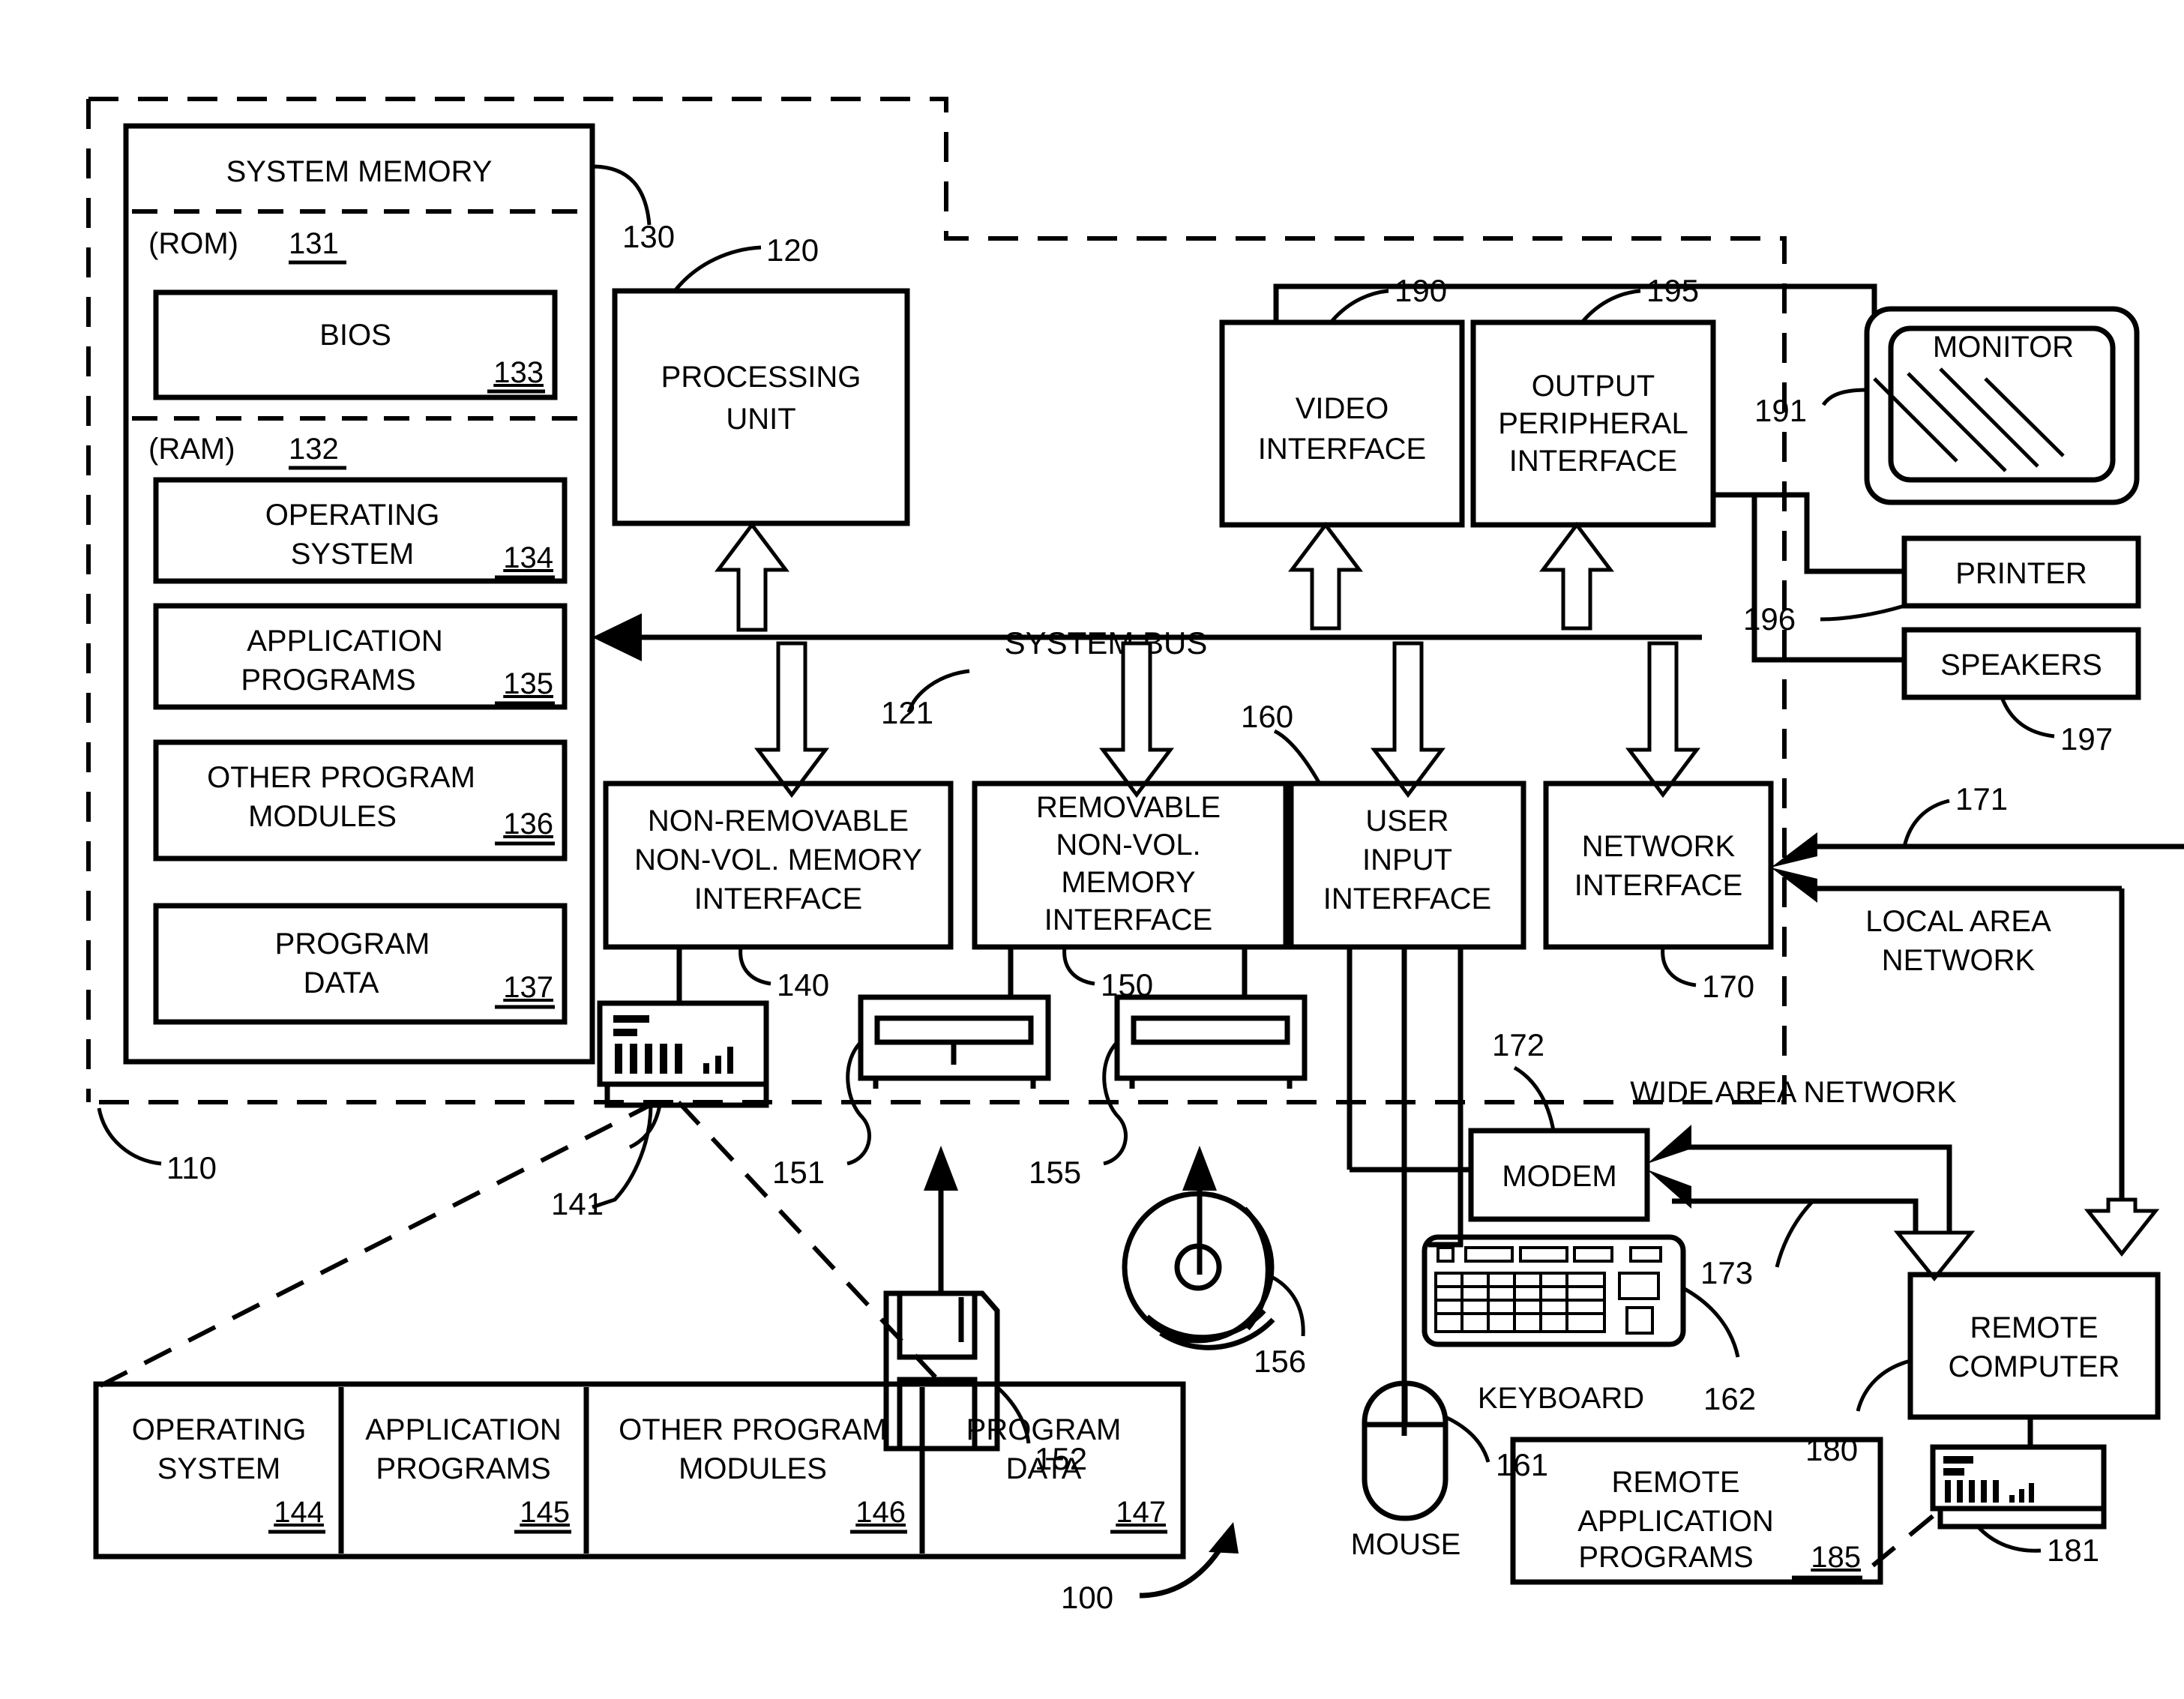 This screenshot has height=1699, width=2184. Describe the element at coordinates (545, 1513) in the screenshot. I see `storage-col-ref-1: 145` at that location.